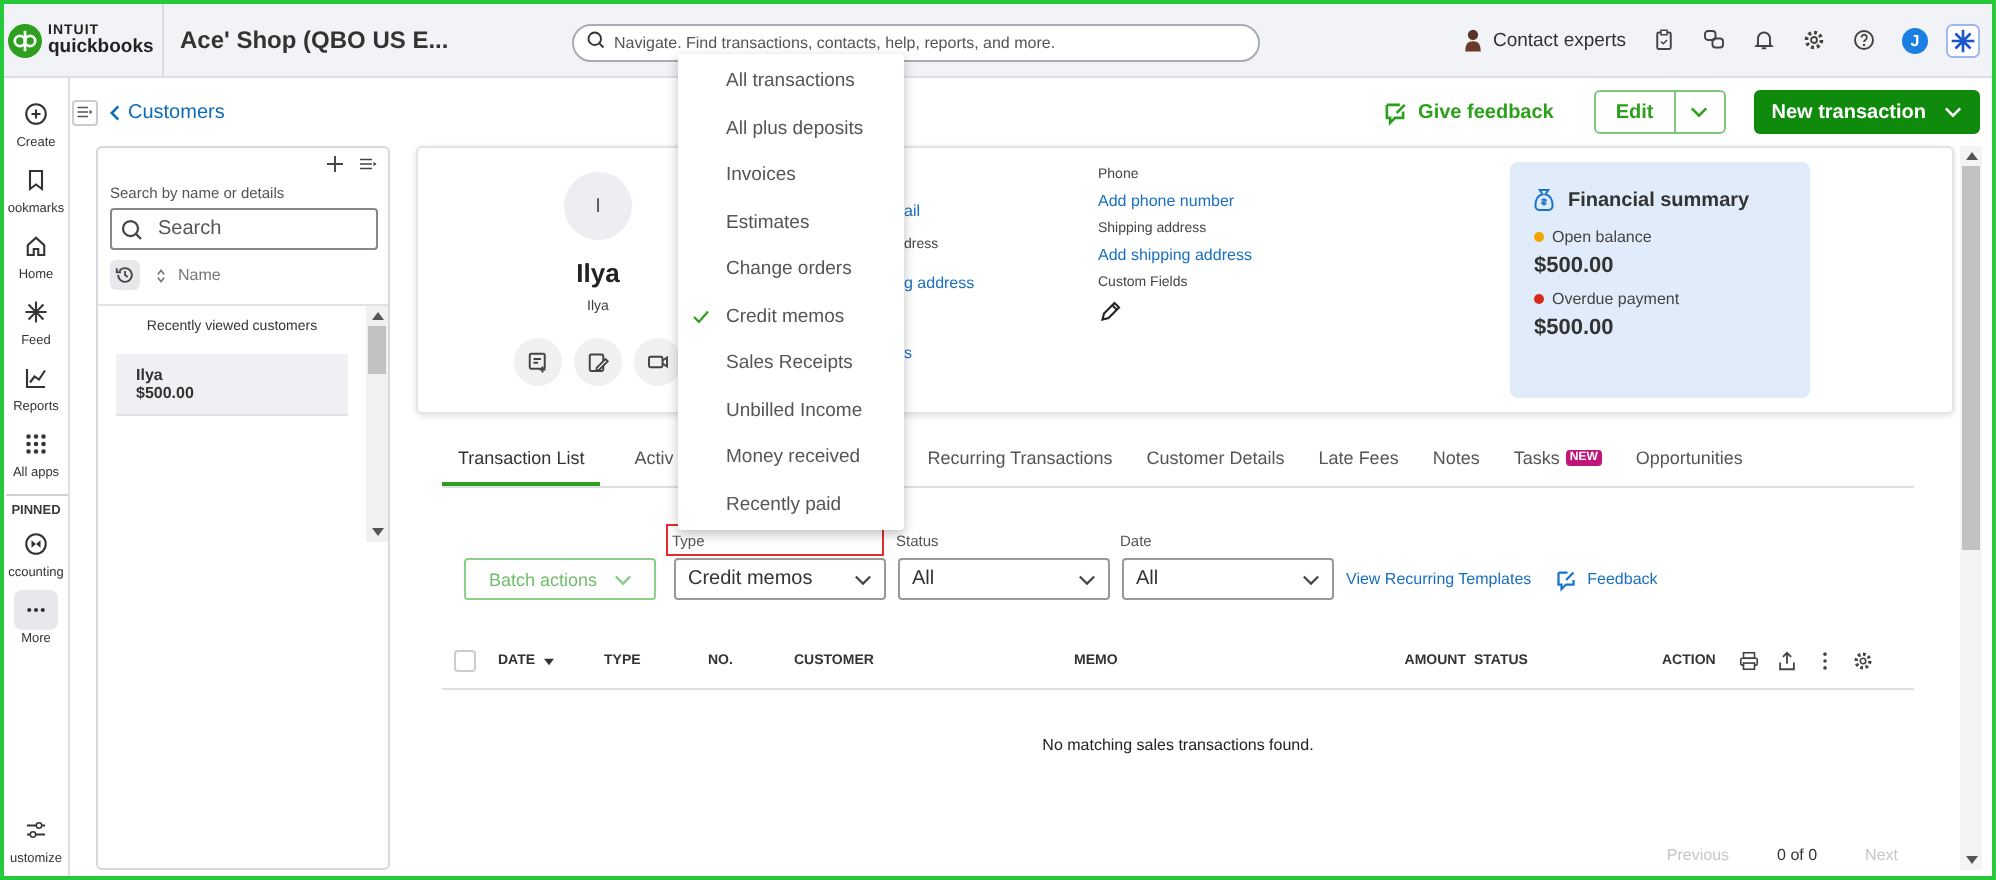 The width and height of the screenshot is (1996, 880). I want to click on plus-icon, so click(335, 164).